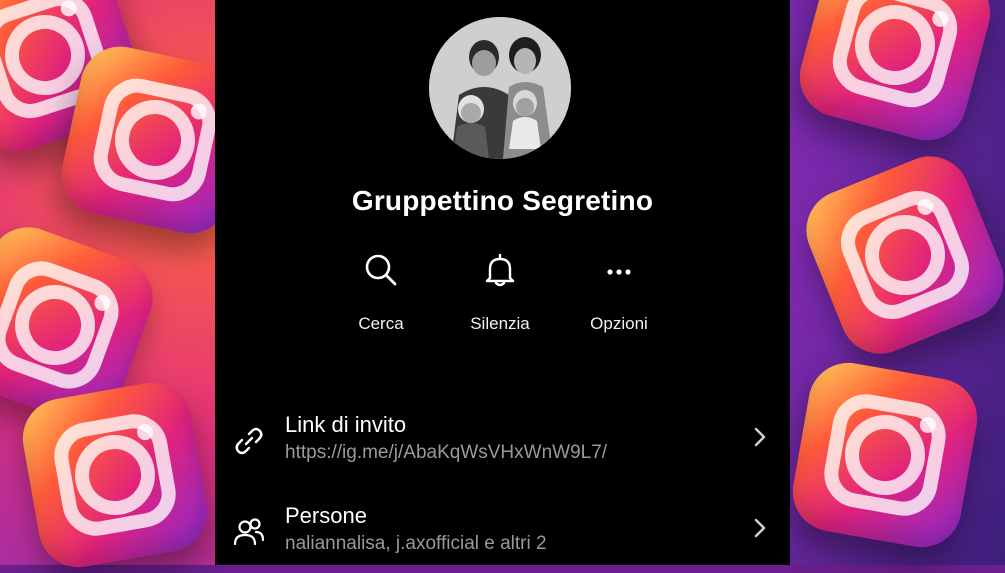 Image resolution: width=1005 pixels, height=573 pixels. Describe the element at coordinates (346, 424) in the screenshot. I see `invite-link-title: Link di invito` at that location.